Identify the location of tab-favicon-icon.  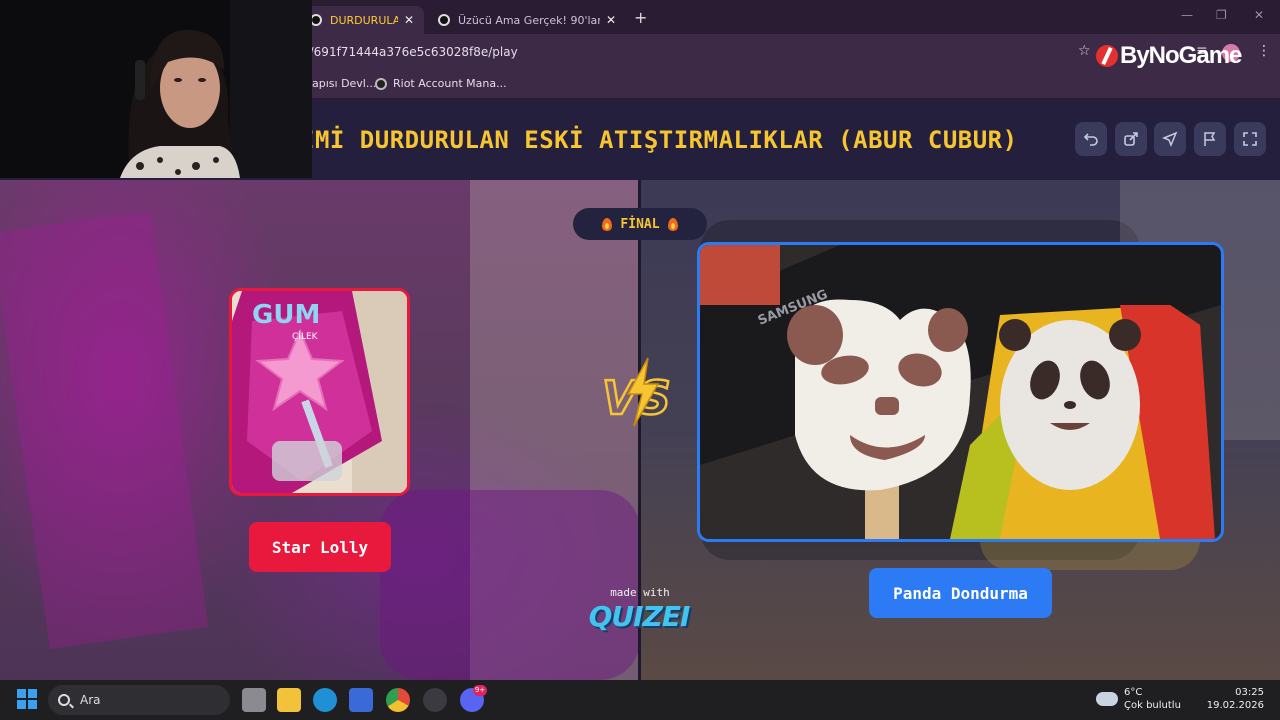
(444, 20).